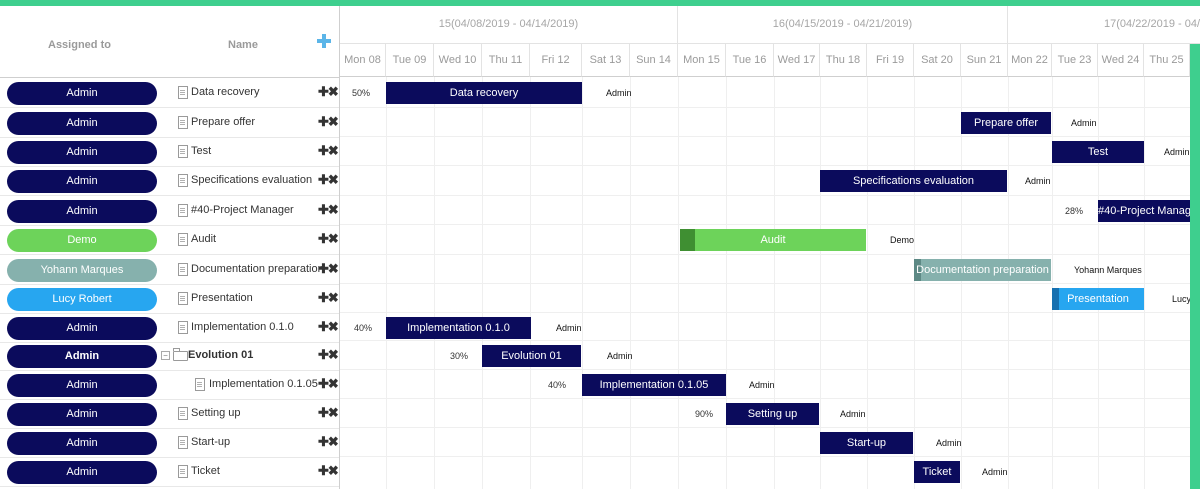  Describe the element at coordinates (82, 299) in the screenshot. I see `assignee-badge: Lucy Robert` at that location.